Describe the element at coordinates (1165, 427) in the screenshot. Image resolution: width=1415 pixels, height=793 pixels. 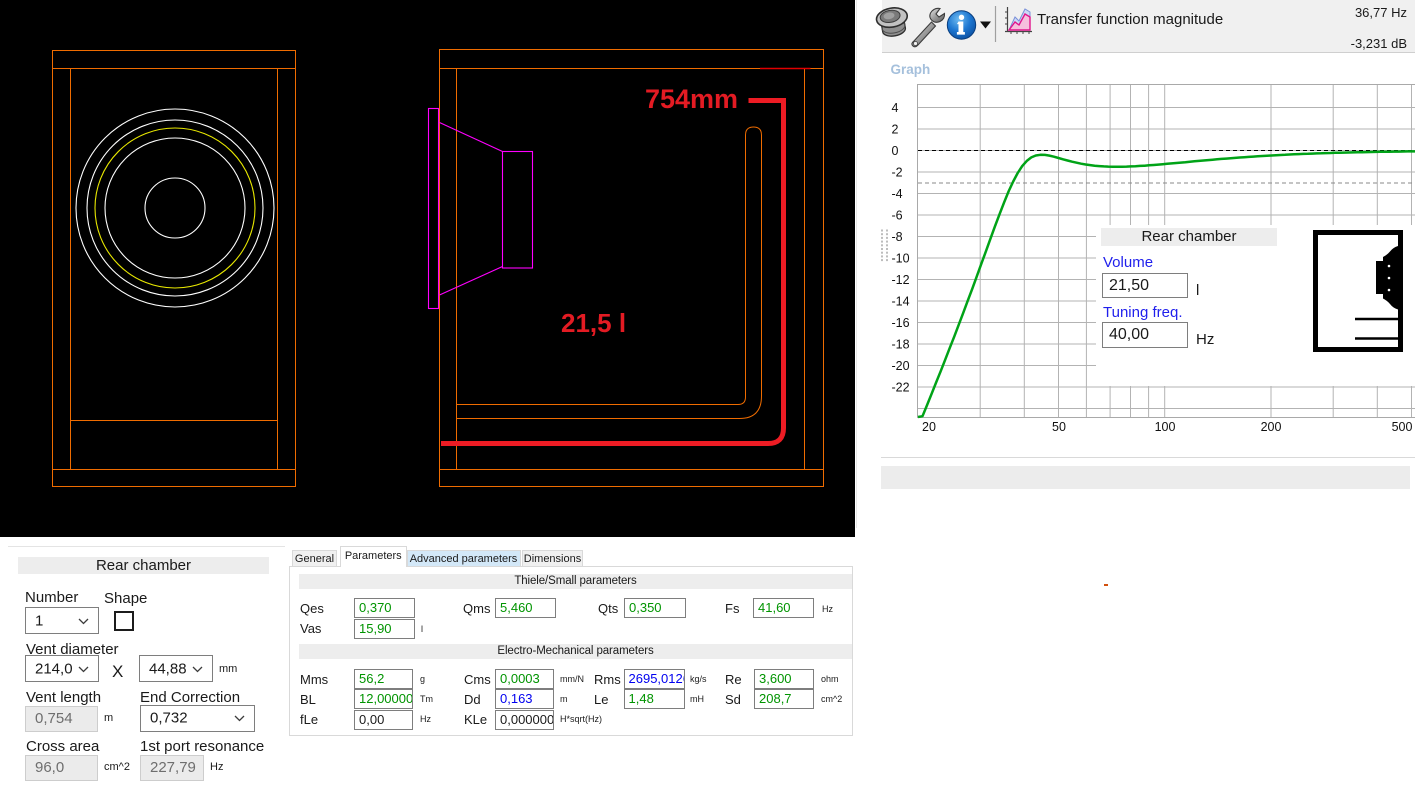
I see `svg-text: 100` at that location.